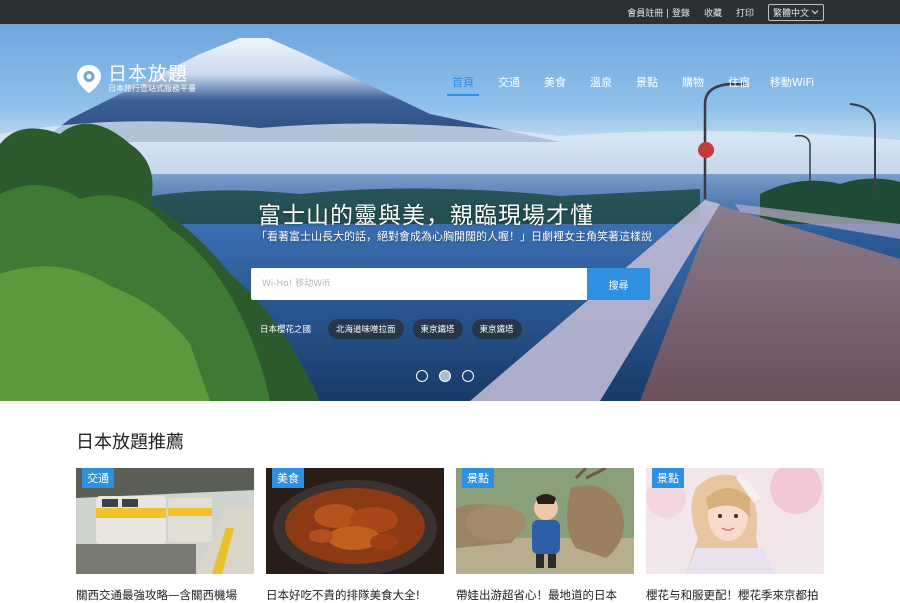  I want to click on favorites-link: 收藏, so click(713, 12).